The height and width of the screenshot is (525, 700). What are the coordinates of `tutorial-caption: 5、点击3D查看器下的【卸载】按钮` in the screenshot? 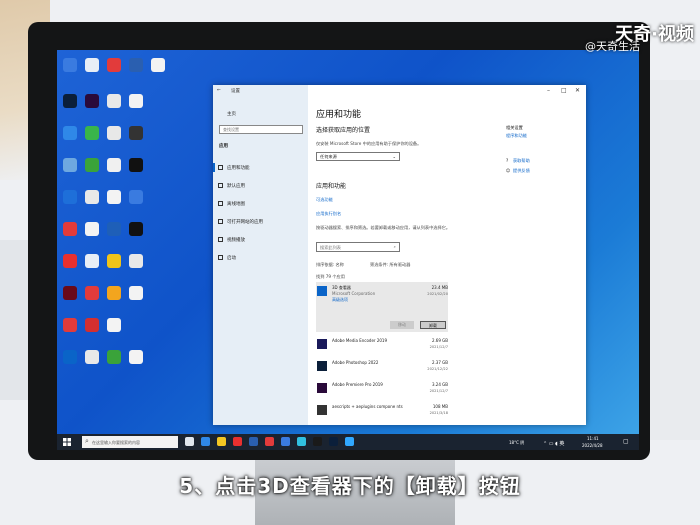 It's located at (350, 486).